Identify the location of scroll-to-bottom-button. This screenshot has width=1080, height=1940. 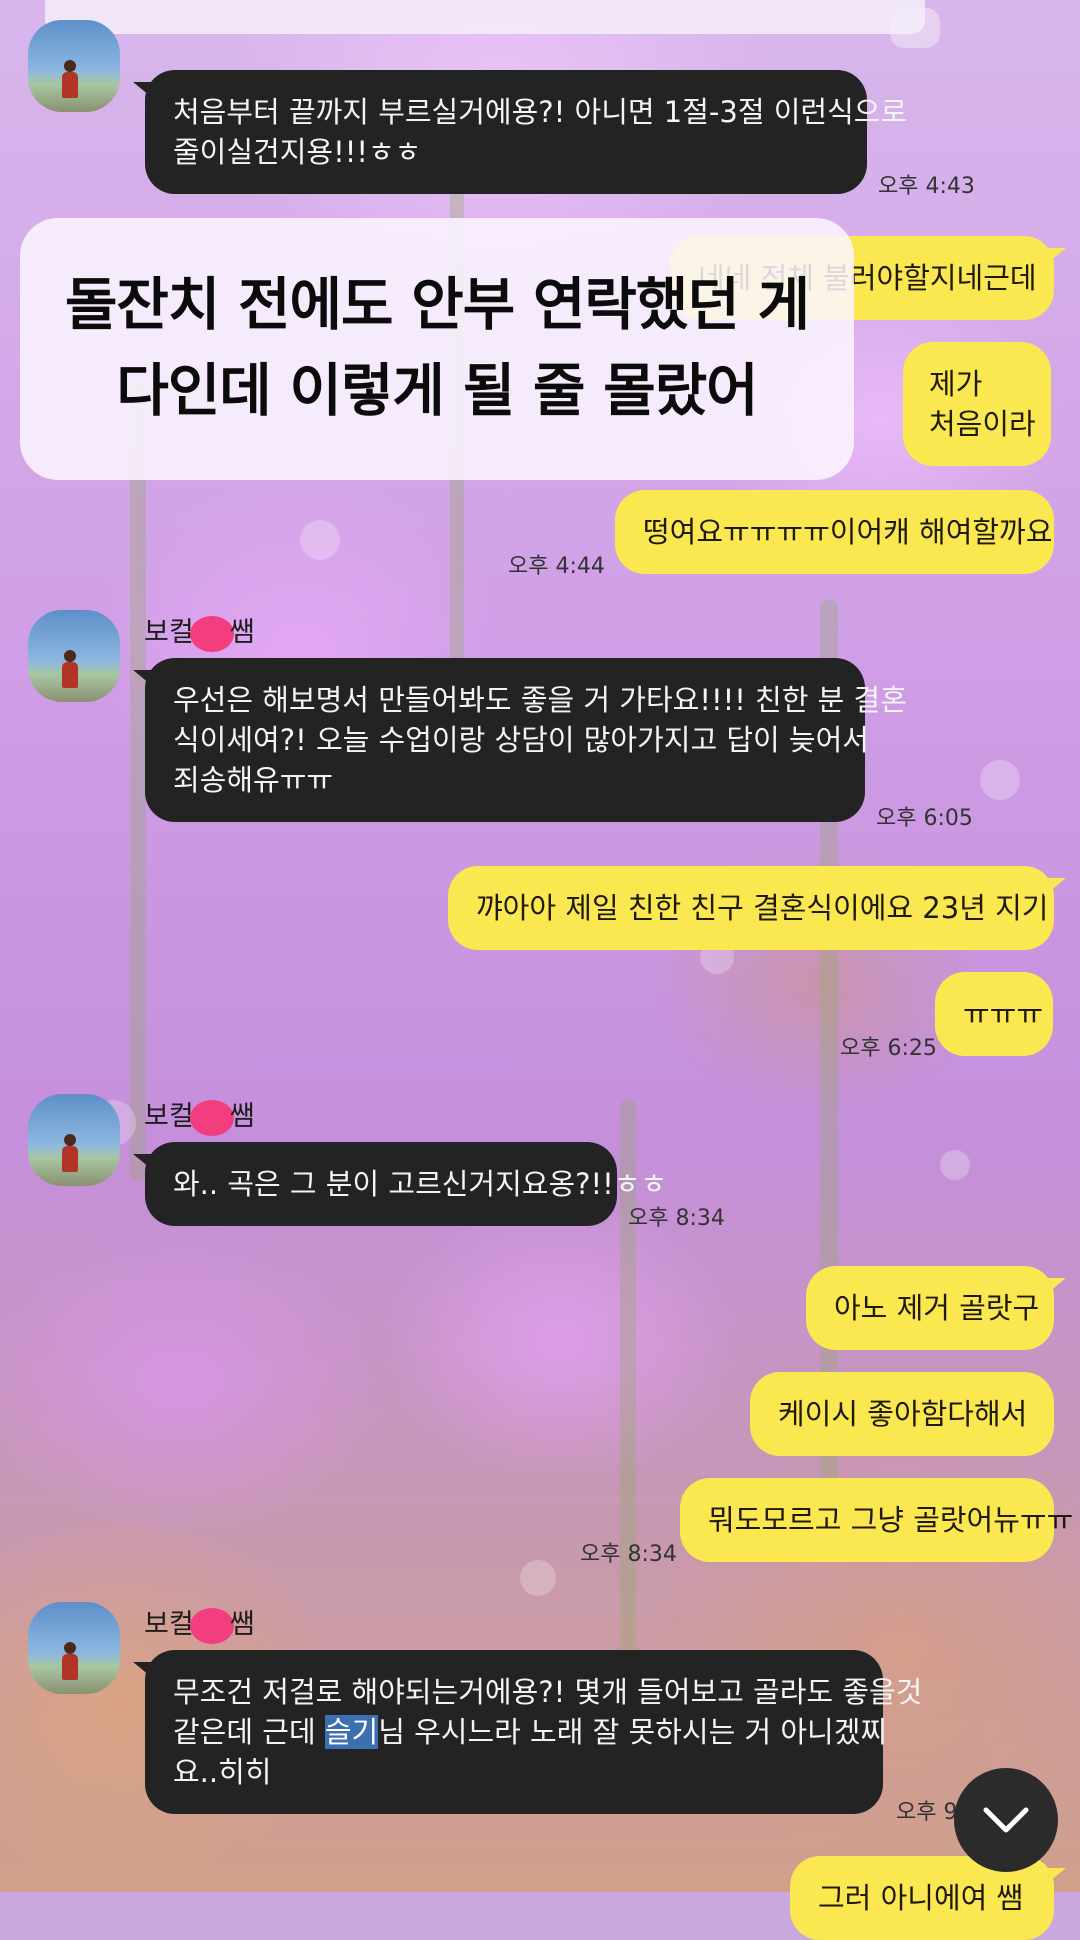
(1006, 1820).